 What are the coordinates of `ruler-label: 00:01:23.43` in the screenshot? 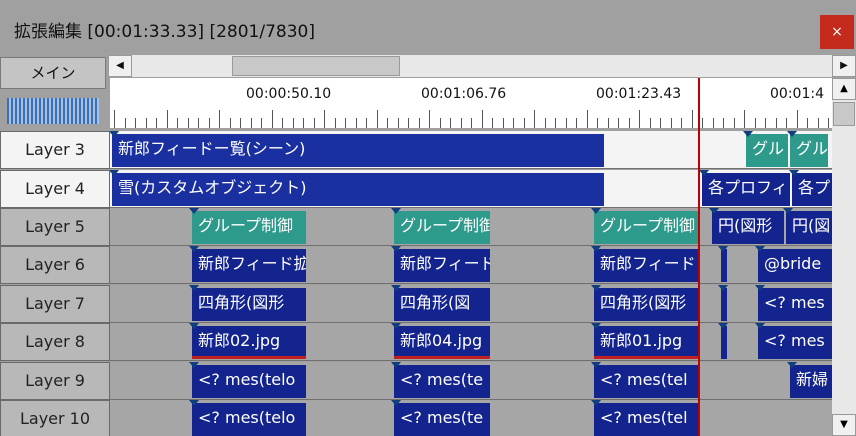 It's located at (639, 94).